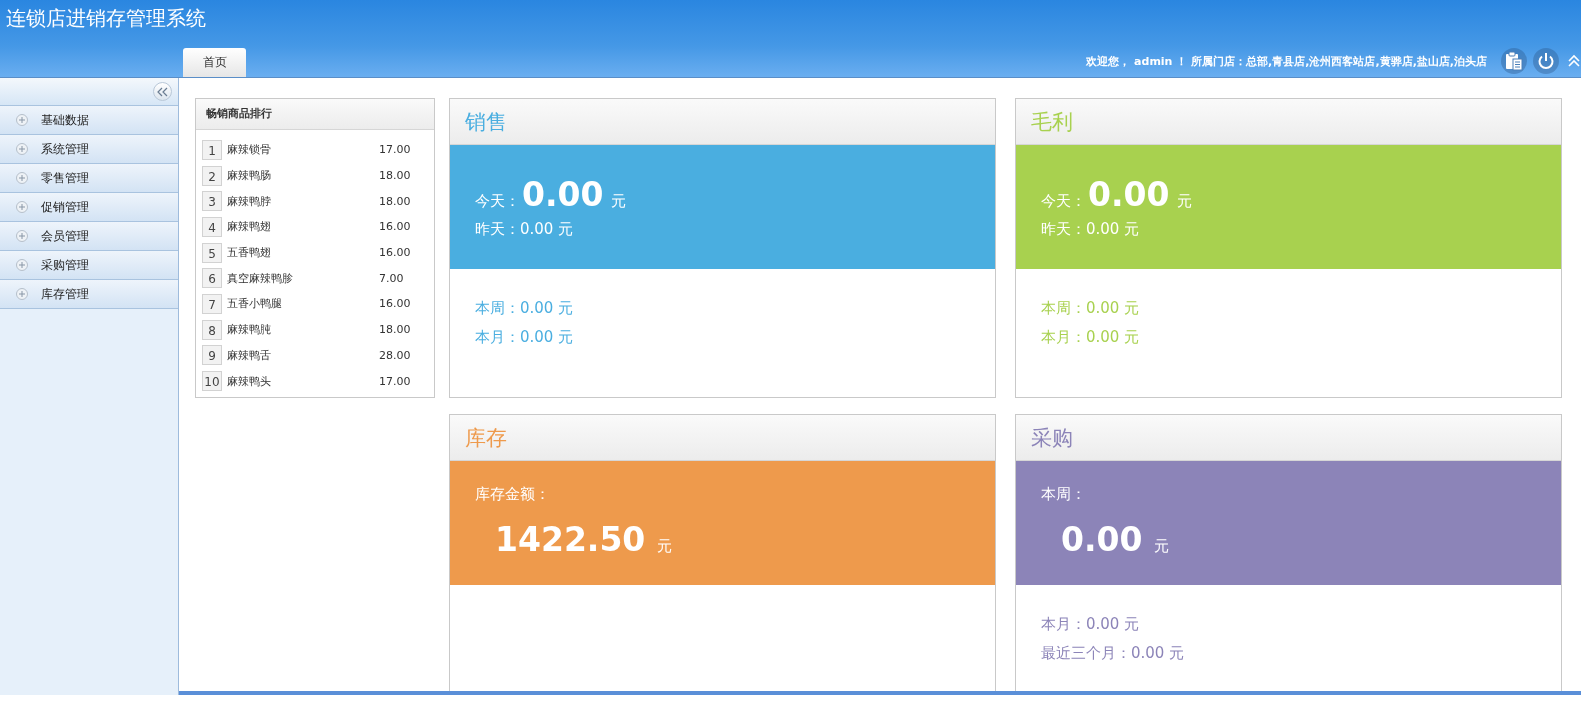  Describe the element at coordinates (1288, 438) in the screenshot. I see `card-title: 采购` at that location.